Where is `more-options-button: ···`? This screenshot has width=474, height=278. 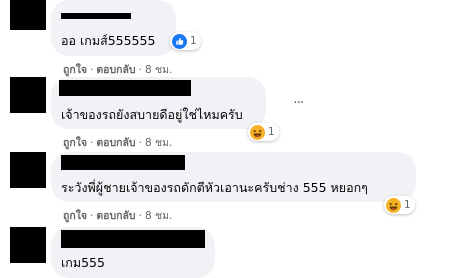
more-options-button: ··· is located at coordinates (298, 103).